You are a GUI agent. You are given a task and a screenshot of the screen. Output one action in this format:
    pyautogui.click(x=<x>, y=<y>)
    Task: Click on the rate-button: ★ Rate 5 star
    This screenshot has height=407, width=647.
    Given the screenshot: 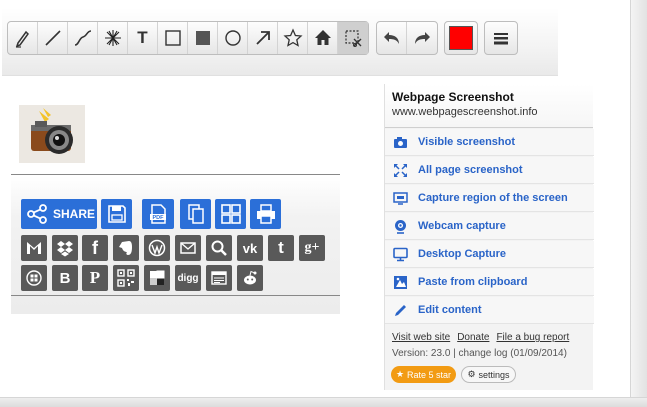 What is the action you would take?
    pyautogui.click(x=423, y=374)
    